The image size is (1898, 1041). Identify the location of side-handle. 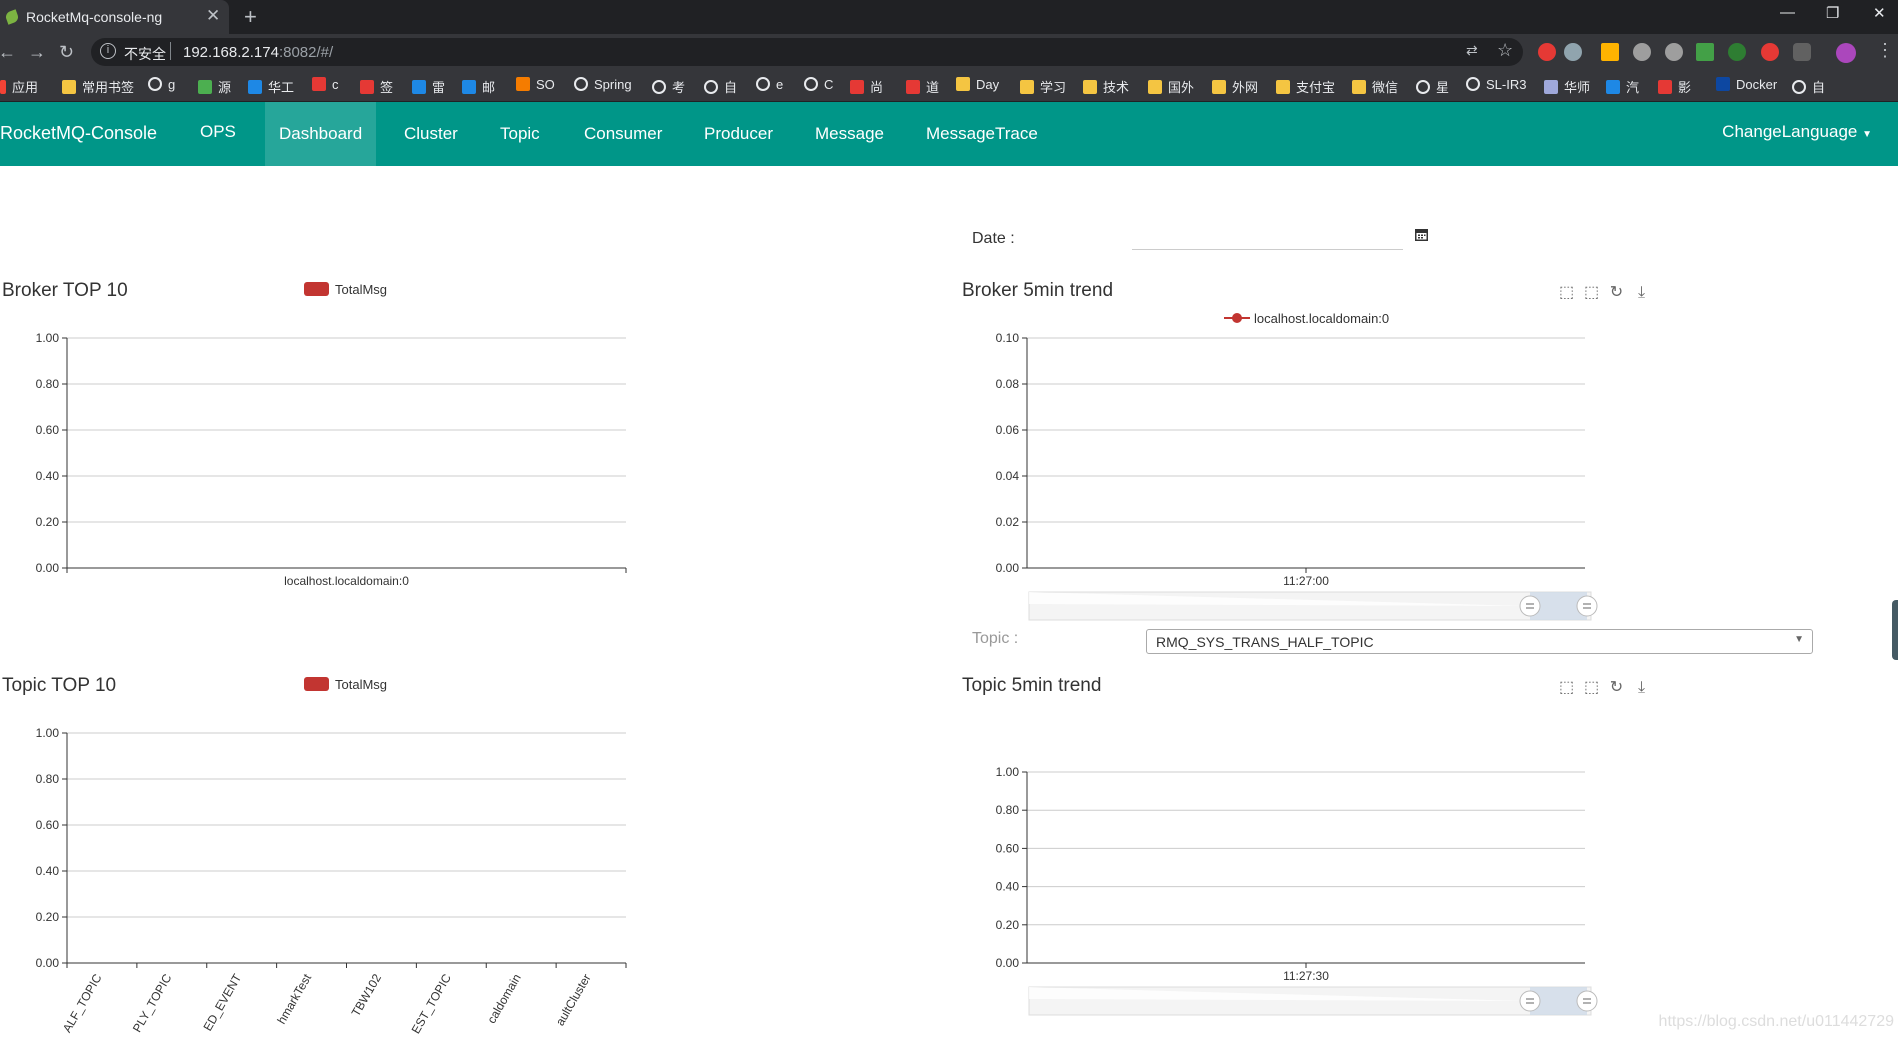
(1895, 630).